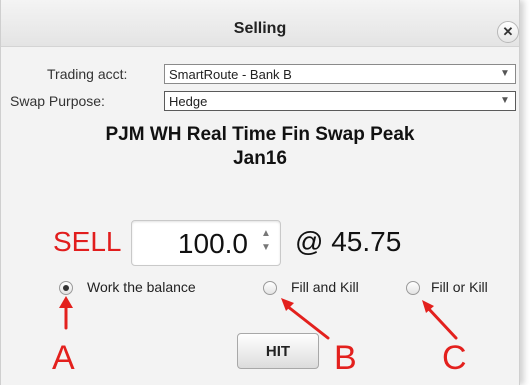 This screenshot has height=385, width=530. Describe the element at coordinates (307, 322) in the screenshot. I see `arrow-b-line` at that location.